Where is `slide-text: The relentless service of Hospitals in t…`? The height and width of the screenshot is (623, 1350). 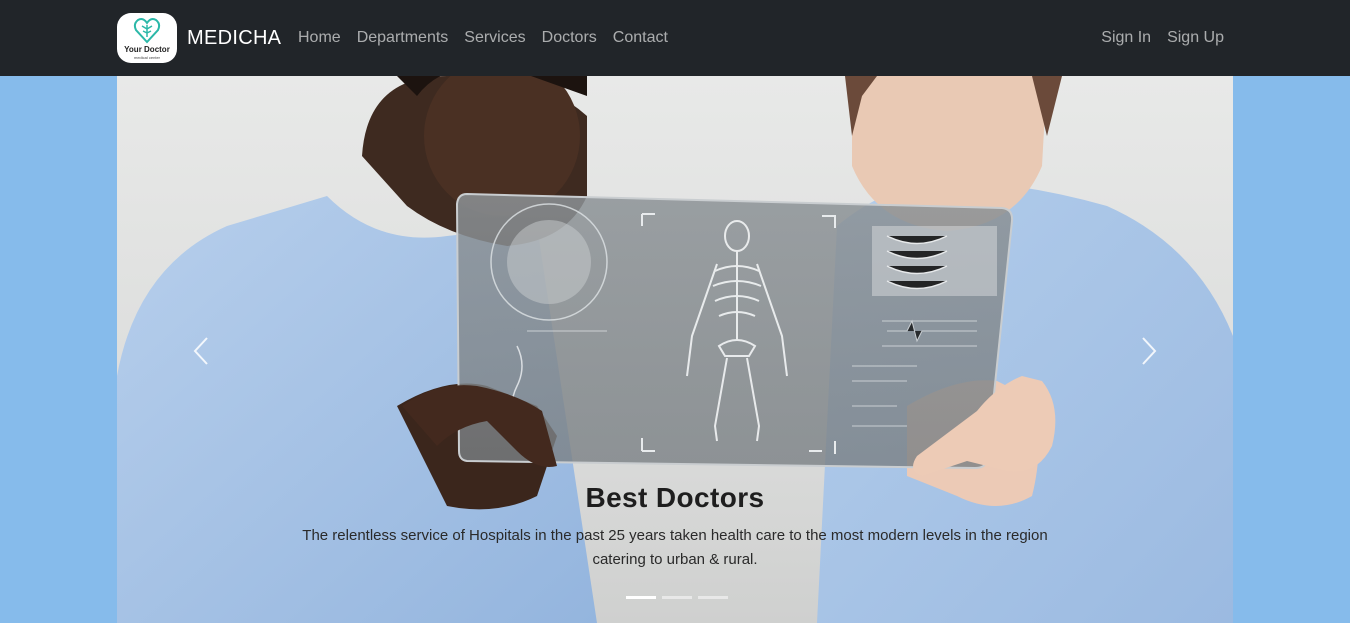
slide-text: The relentless service of Hospitals in t… is located at coordinates (675, 547).